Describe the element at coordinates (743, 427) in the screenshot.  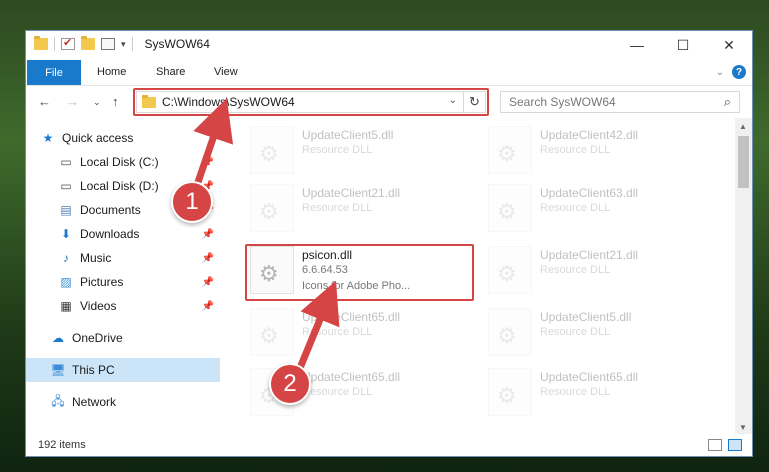
I see `scroll-down-icon: ▼` at that location.